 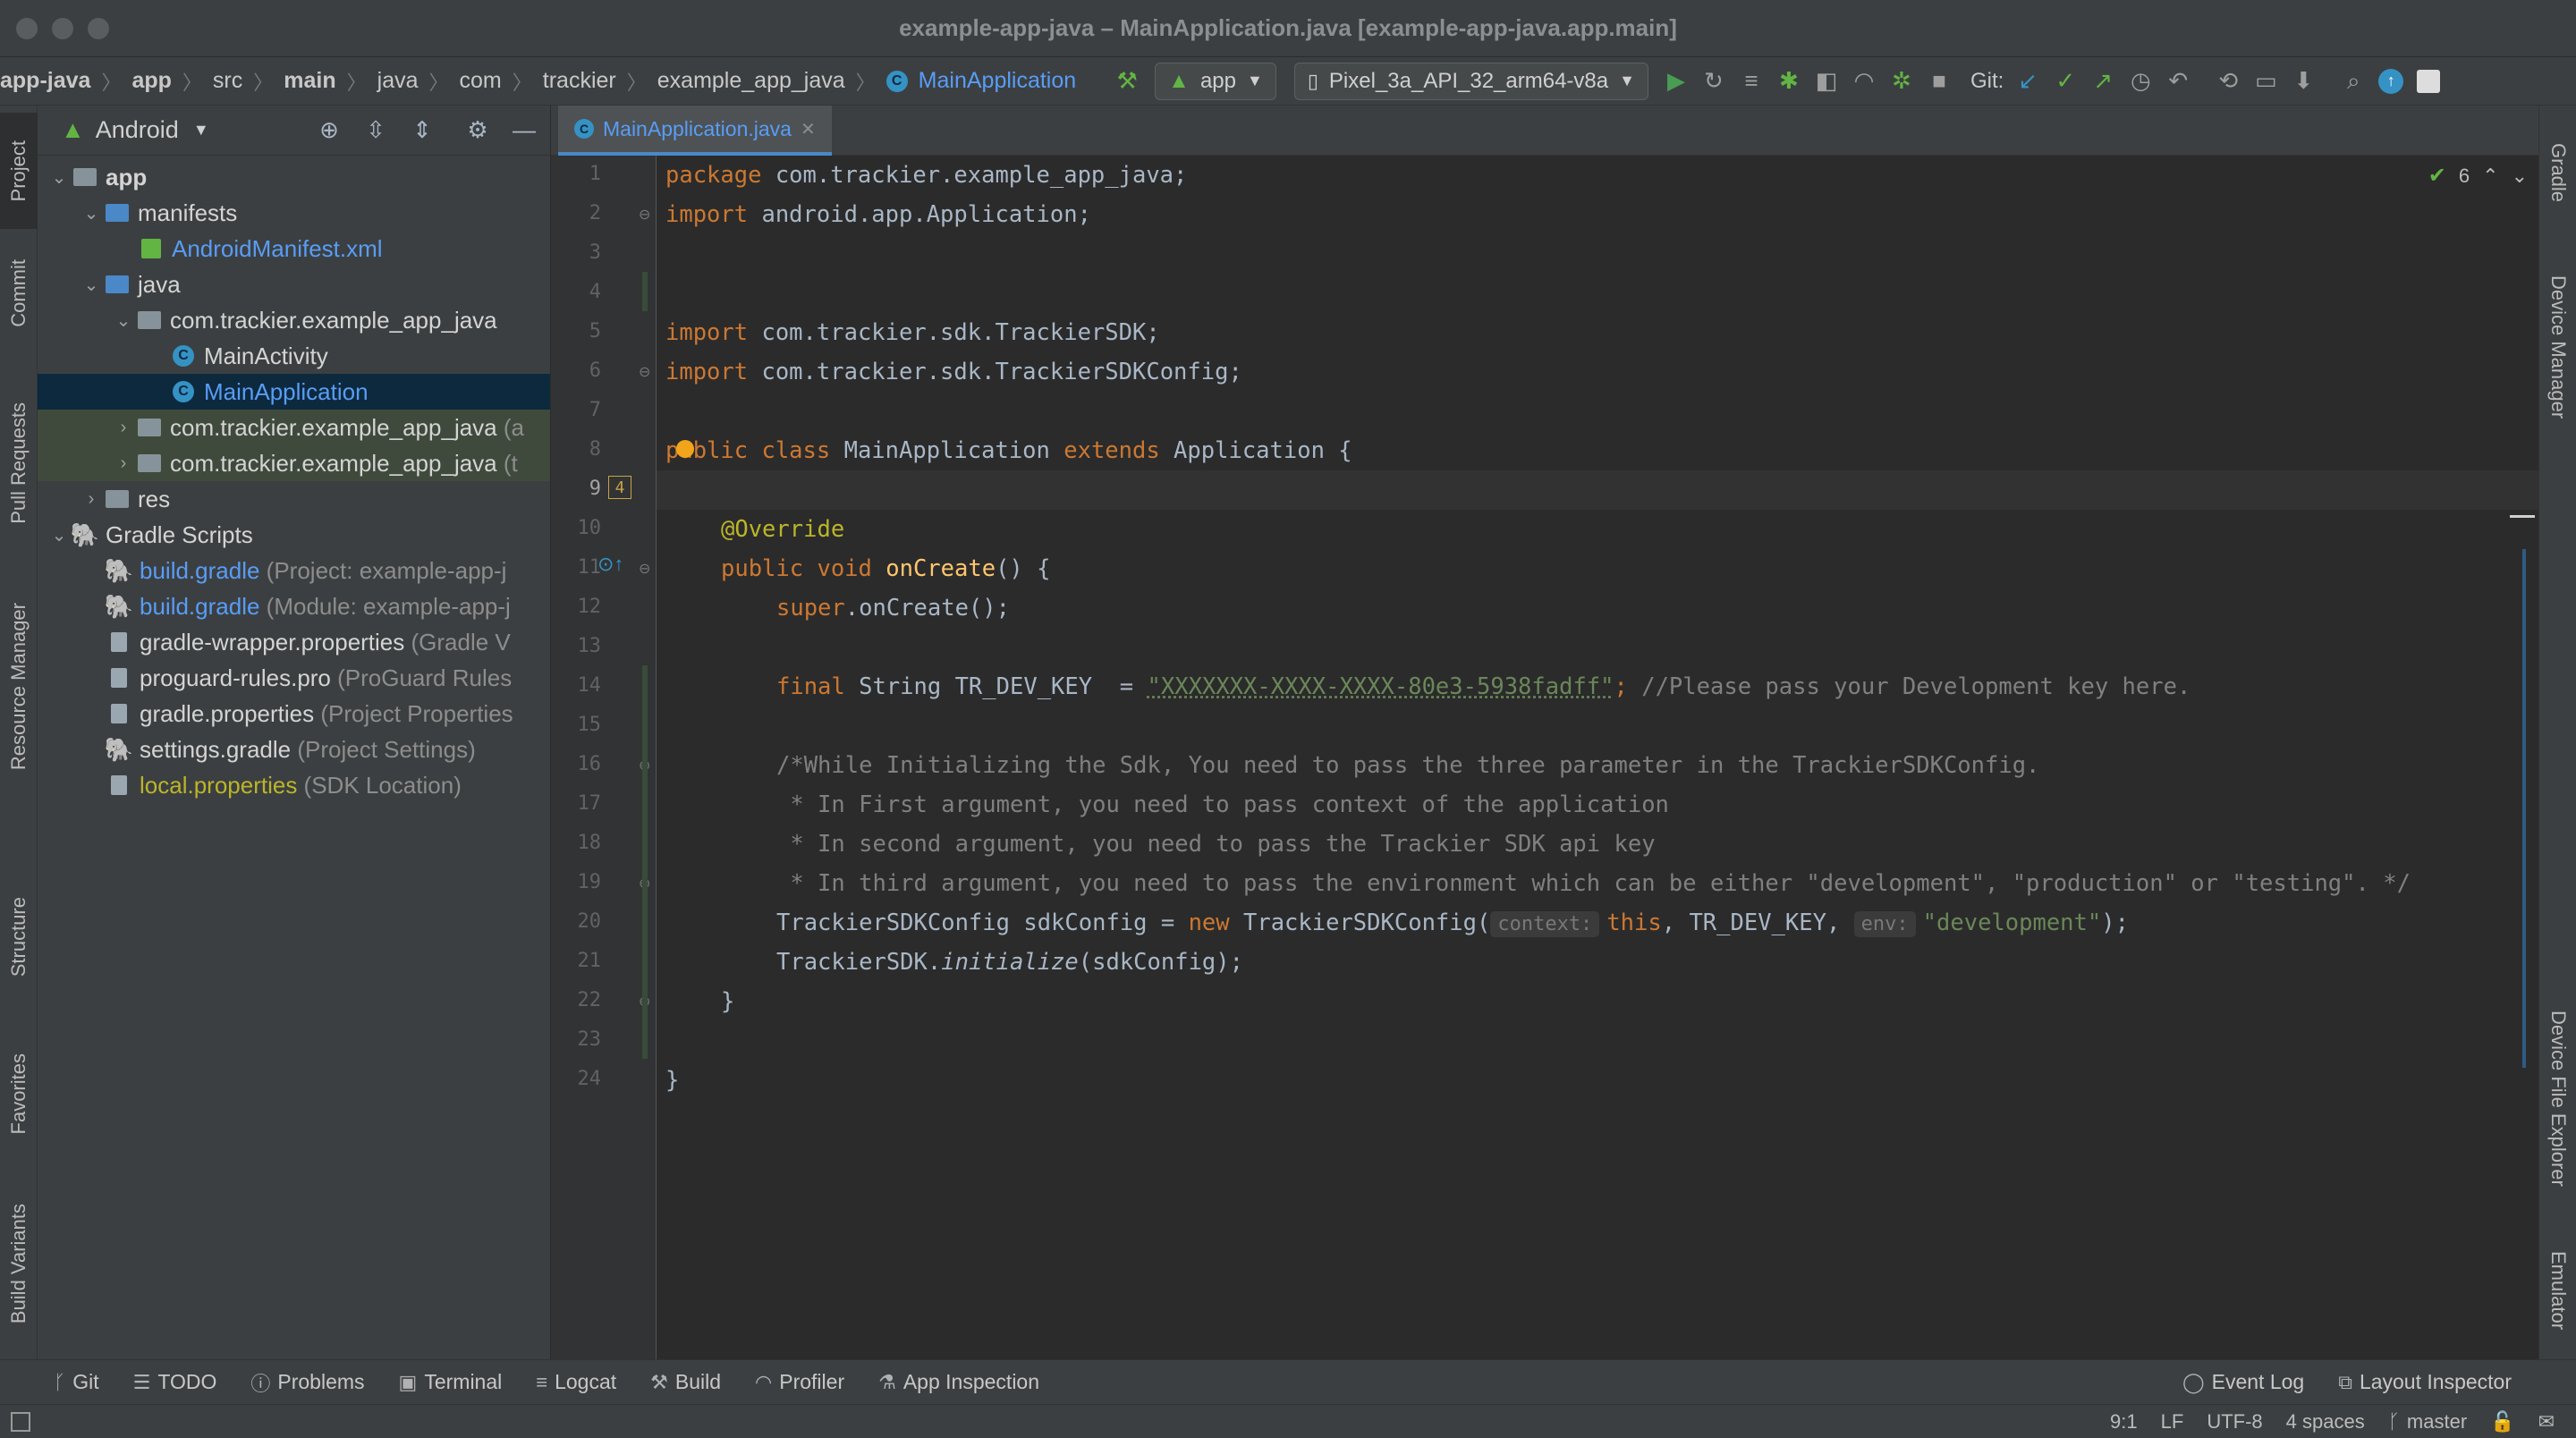 I want to click on gradle-sync-icon: ⟲, so click(x=2228, y=81).